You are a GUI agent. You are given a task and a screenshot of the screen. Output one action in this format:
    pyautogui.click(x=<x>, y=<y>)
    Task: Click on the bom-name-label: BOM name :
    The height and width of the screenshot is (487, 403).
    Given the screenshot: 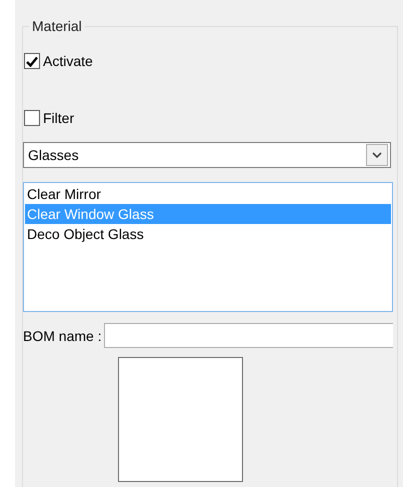 What is the action you would take?
    pyautogui.click(x=62, y=336)
    